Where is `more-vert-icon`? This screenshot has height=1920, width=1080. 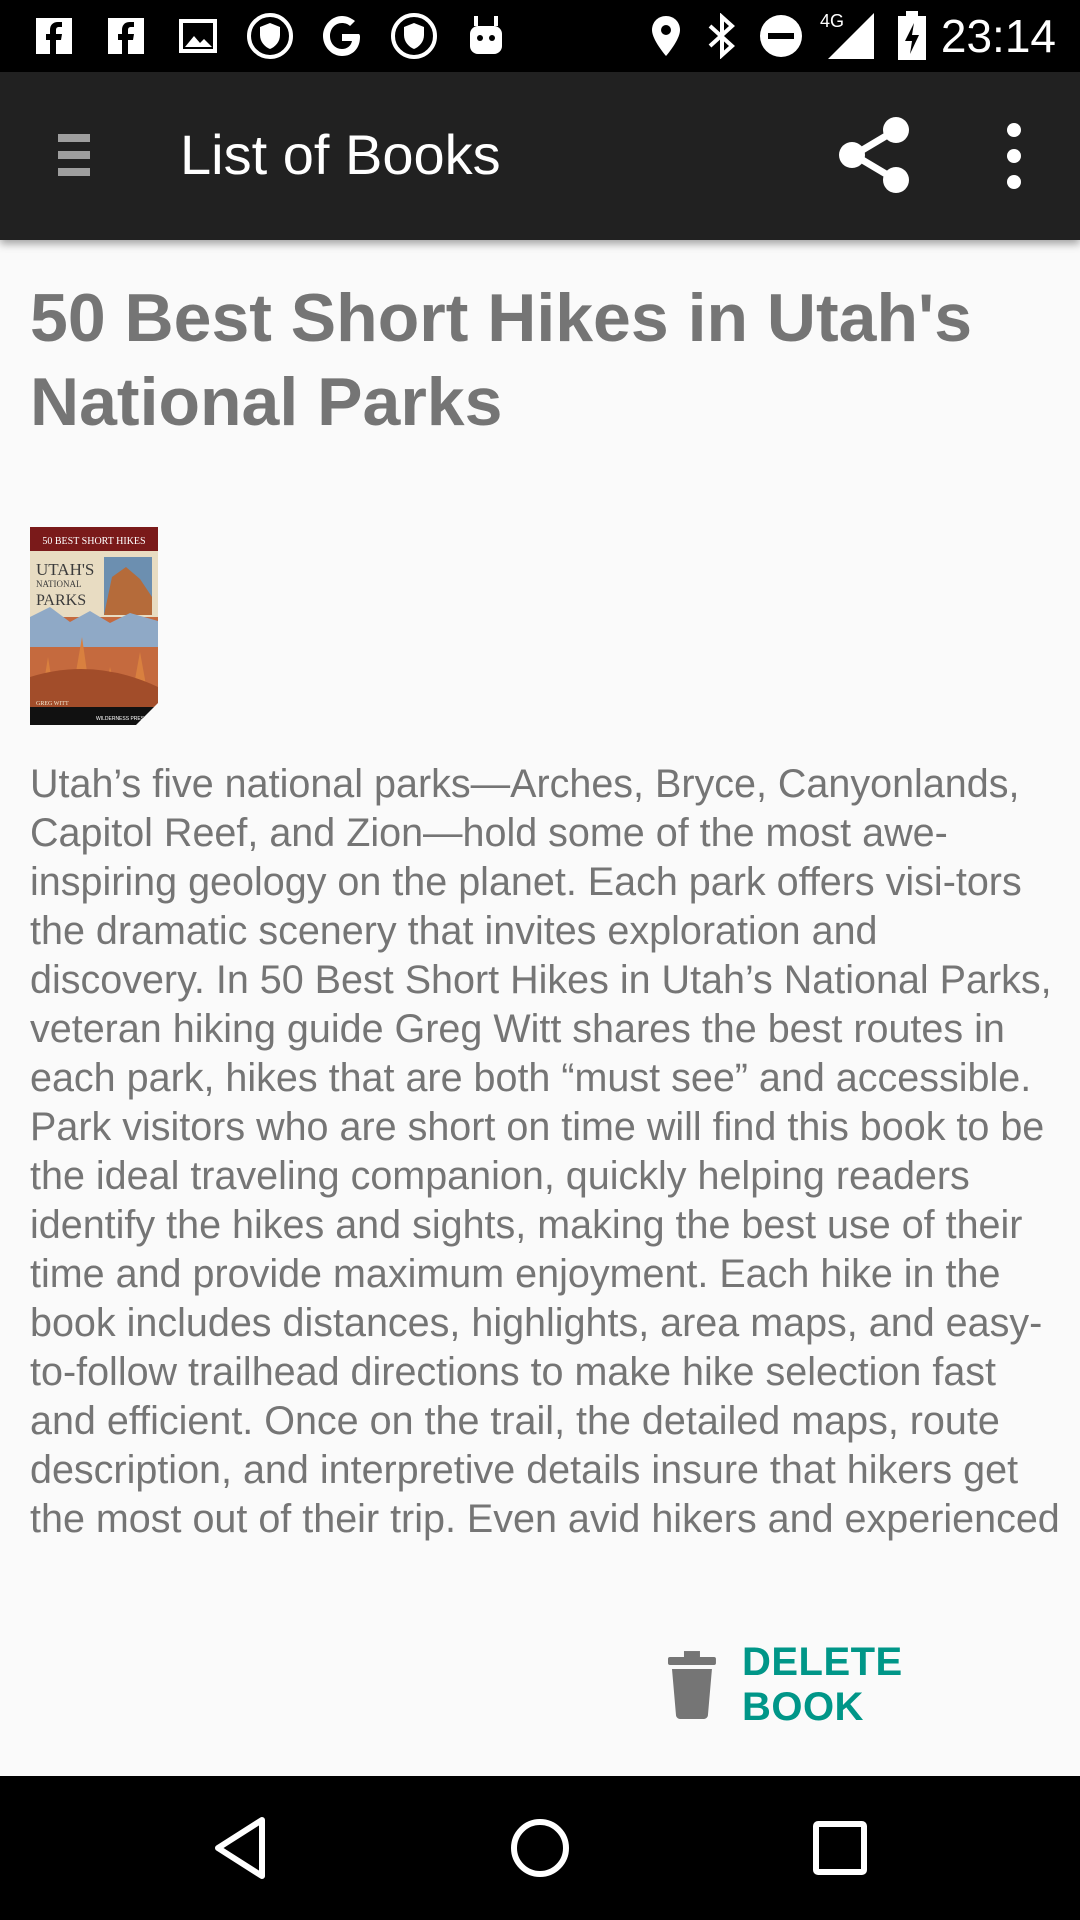
more-vert-icon is located at coordinates (1014, 156).